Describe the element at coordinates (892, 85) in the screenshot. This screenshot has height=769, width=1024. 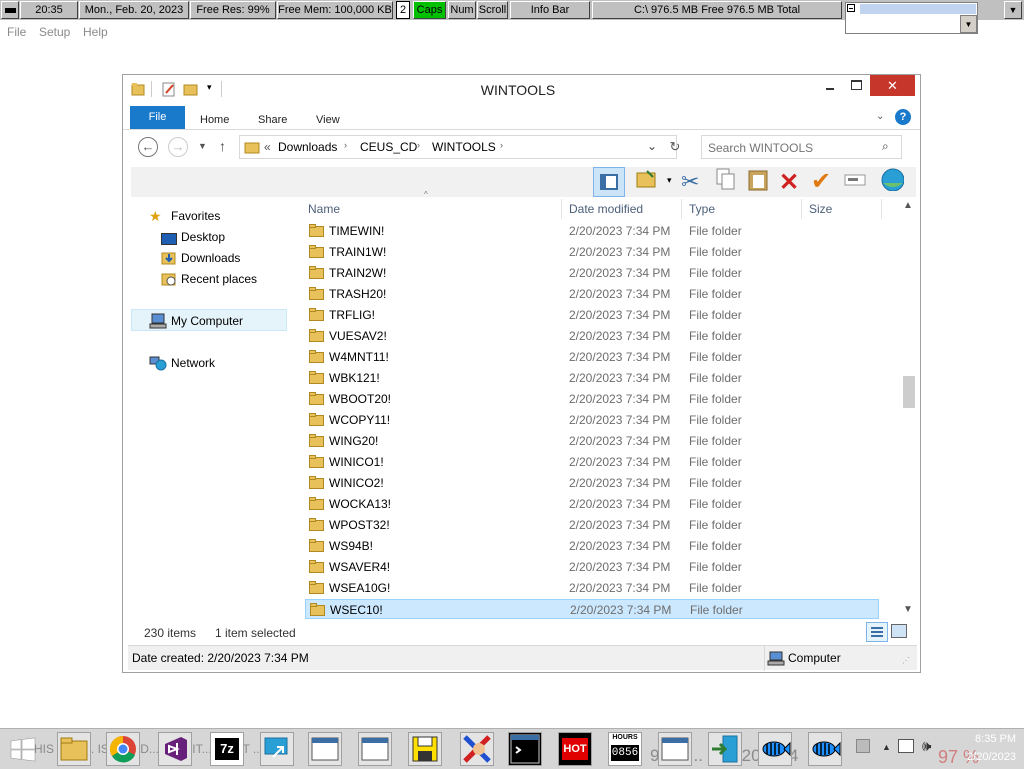
I see `close-icon: ✕` at that location.